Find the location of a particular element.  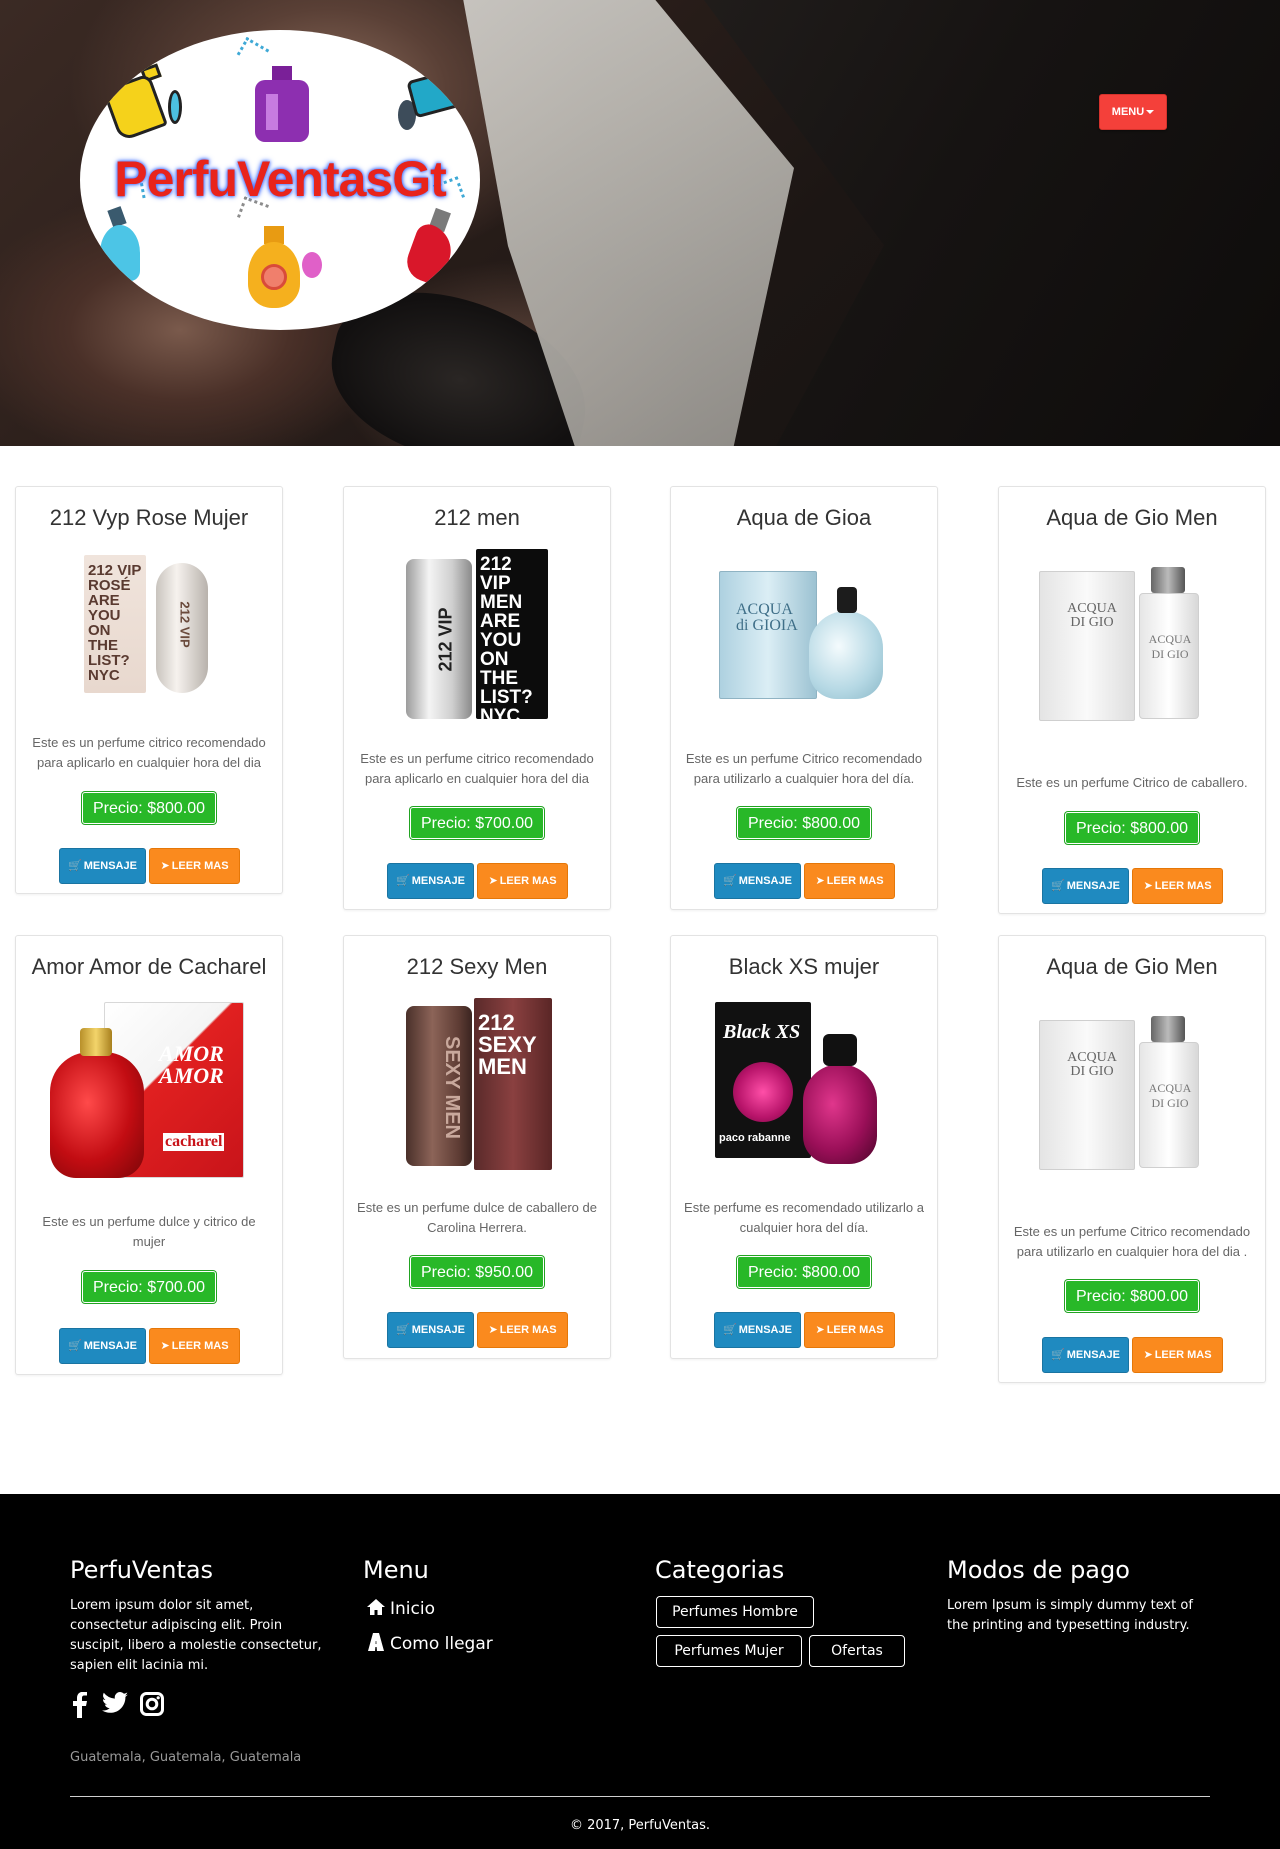

footer-link-label: Inicio is located at coordinates (412, 1609).